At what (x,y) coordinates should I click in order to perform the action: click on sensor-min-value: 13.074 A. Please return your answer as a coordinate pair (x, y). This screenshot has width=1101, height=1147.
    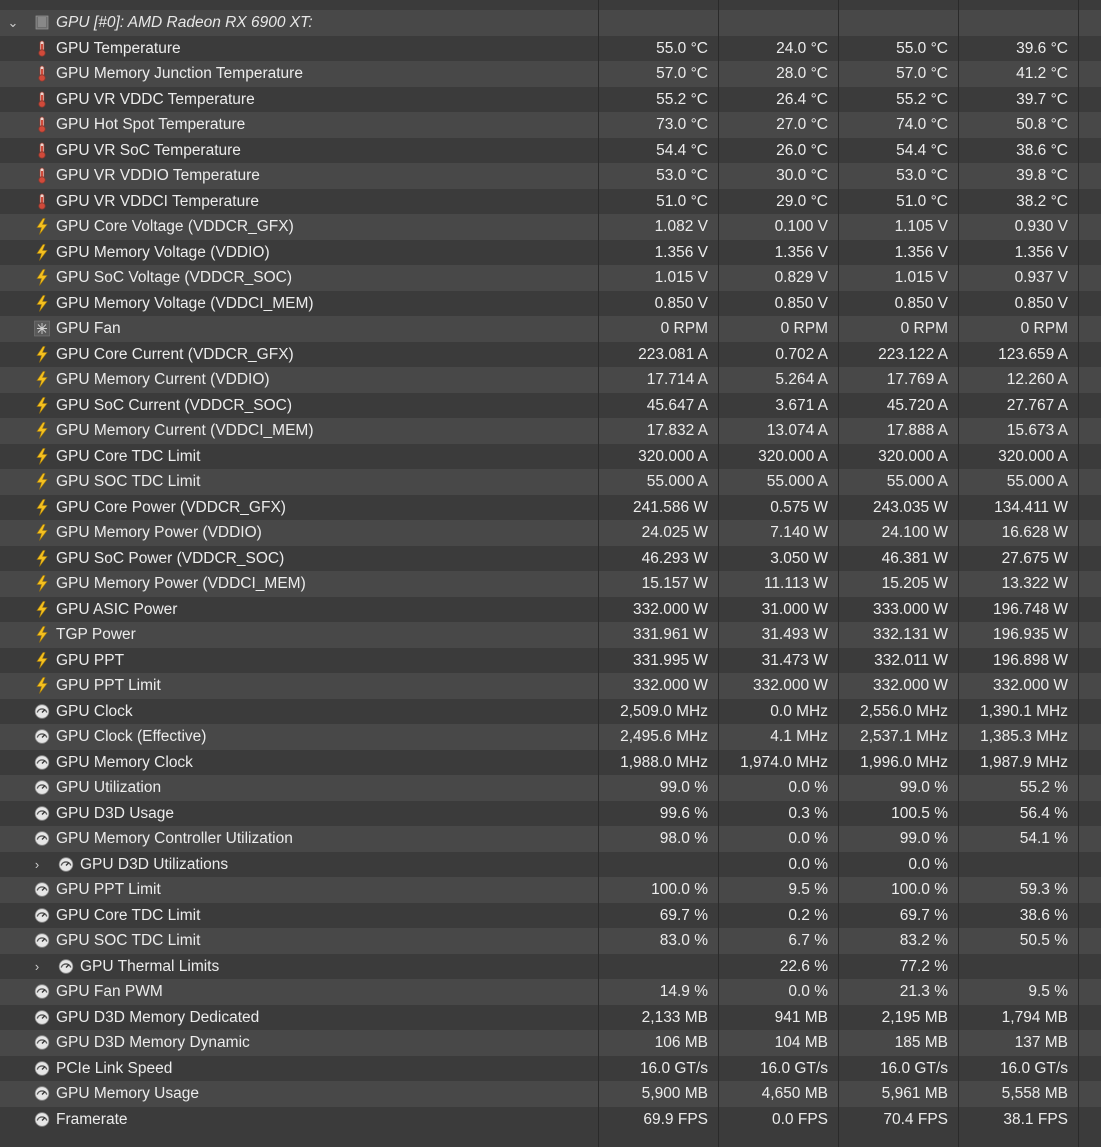
    Looking at the image, I should click on (797, 430).